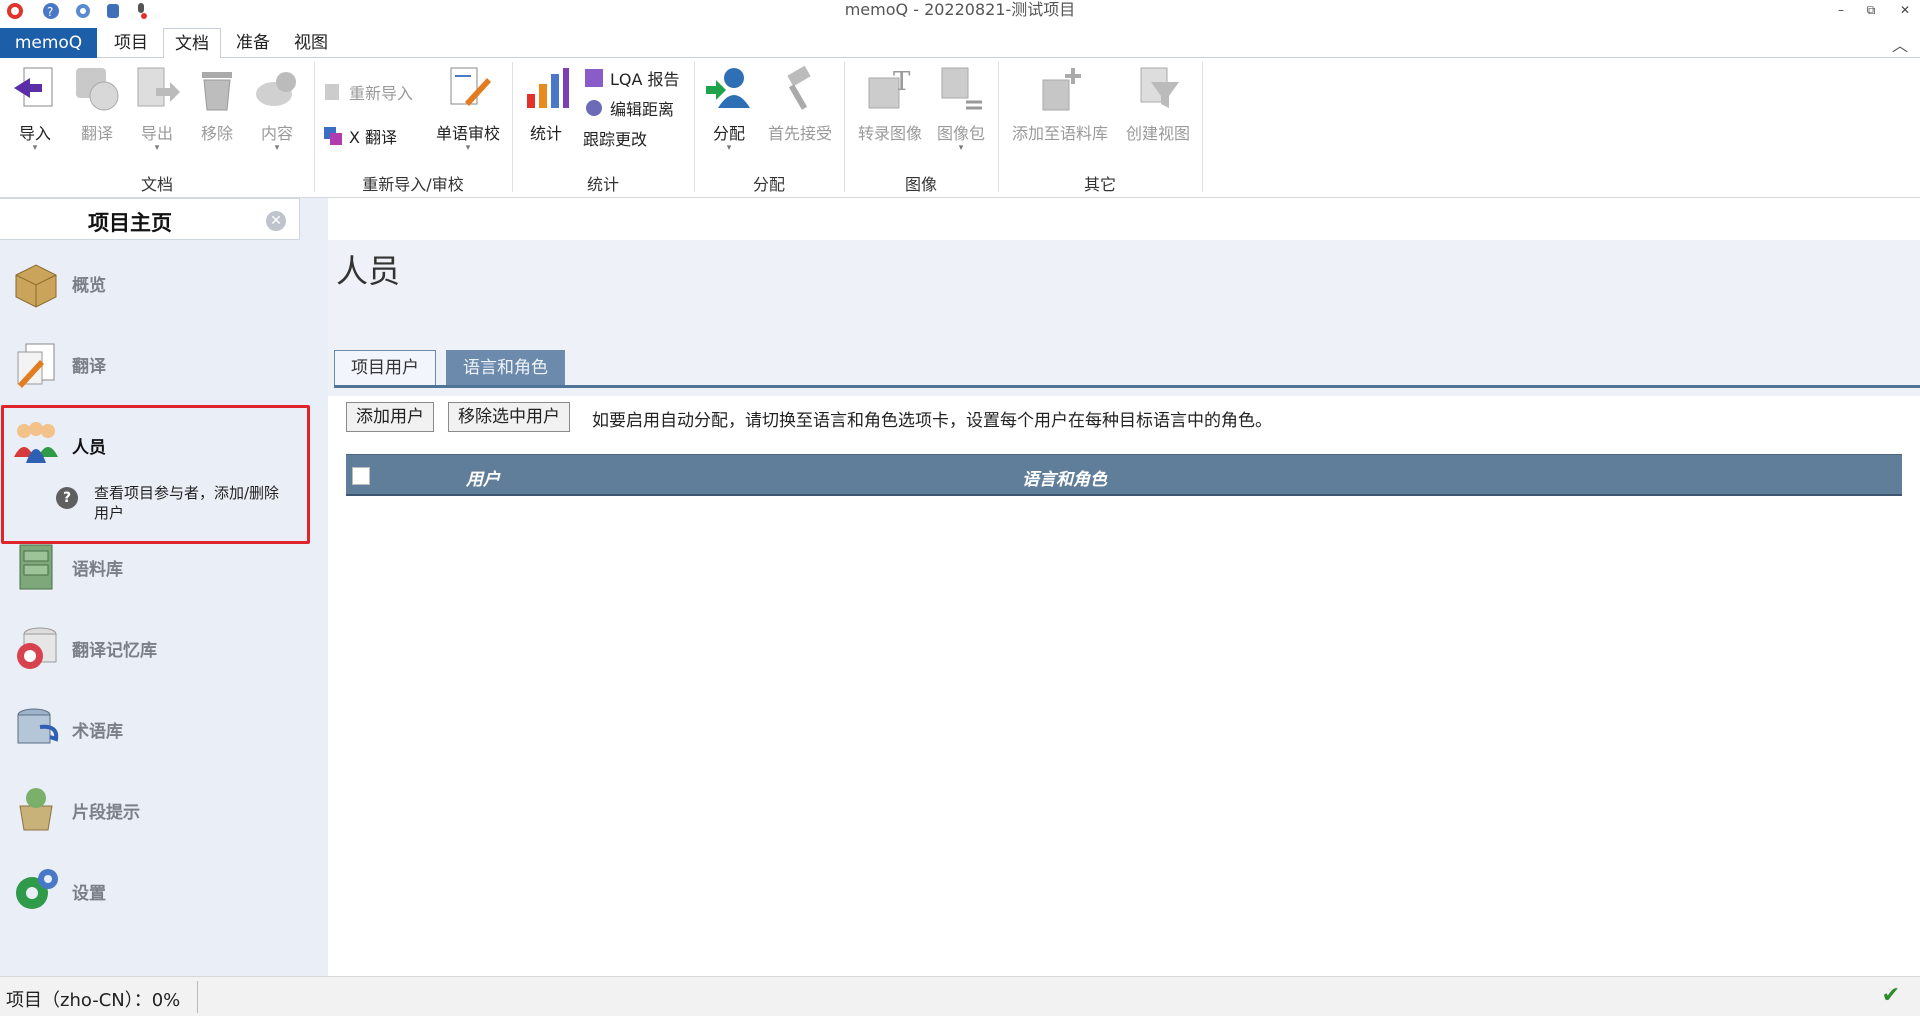 The width and height of the screenshot is (1920, 1016). What do you see at coordinates (483, 477) in the screenshot?
I see `column-header-user: 用户` at bounding box center [483, 477].